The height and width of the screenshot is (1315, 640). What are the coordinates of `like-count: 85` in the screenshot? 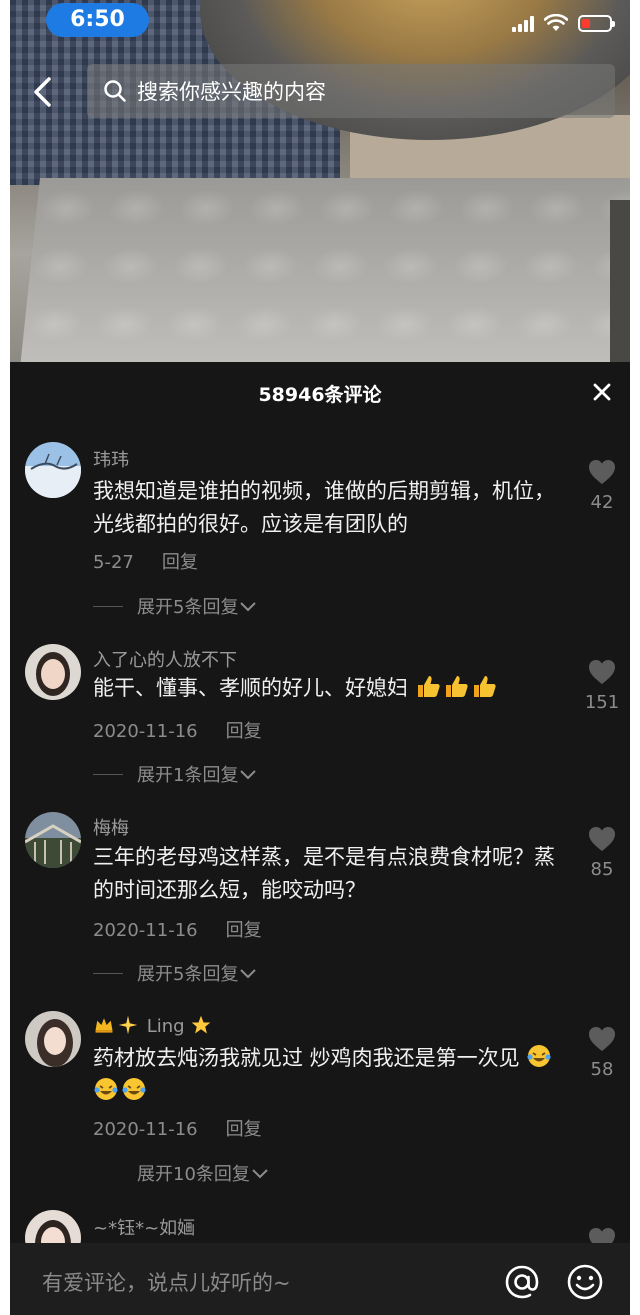 It's located at (602, 869).